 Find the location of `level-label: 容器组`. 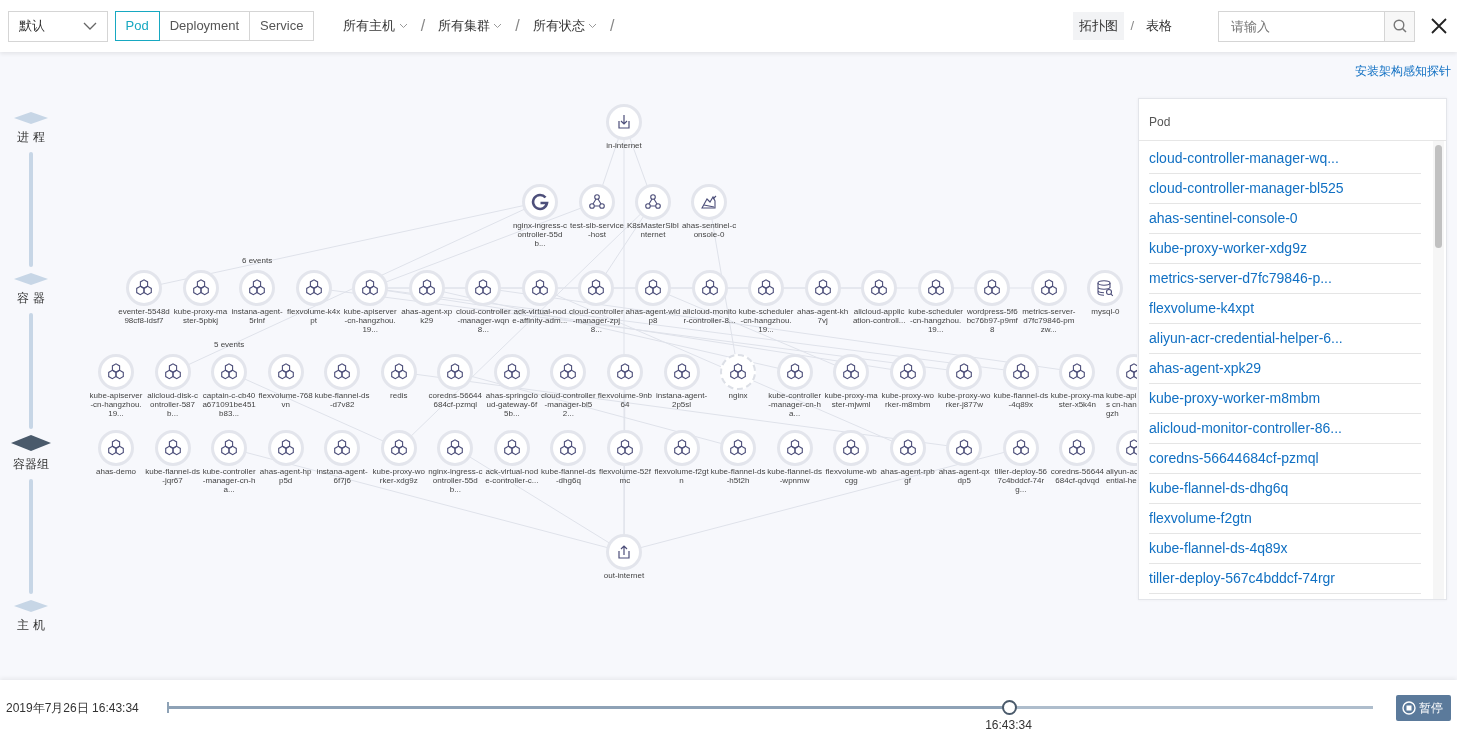

level-label: 容器组 is located at coordinates (31, 463).